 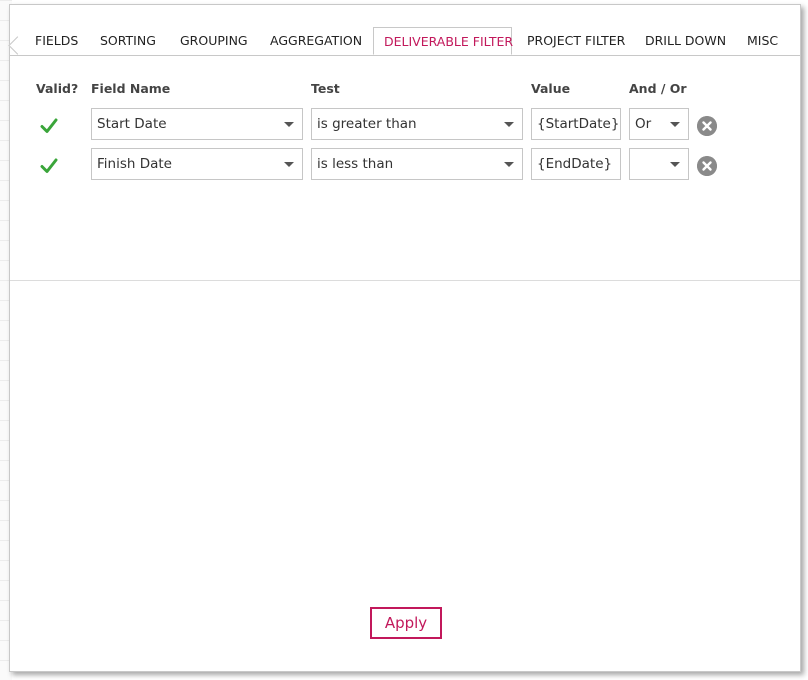 What do you see at coordinates (56, 40) in the screenshot?
I see `tab-fields: FIELDS` at bounding box center [56, 40].